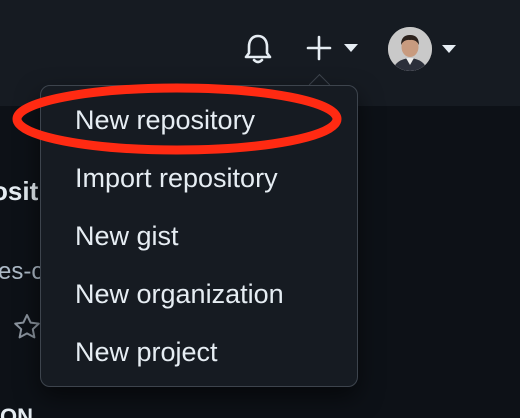 Image resolution: width=520 pixels, height=418 pixels. What do you see at coordinates (19, 191) in the screenshot?
I see `repository-heading-fragment: osit` at bounding box center [19, 191].